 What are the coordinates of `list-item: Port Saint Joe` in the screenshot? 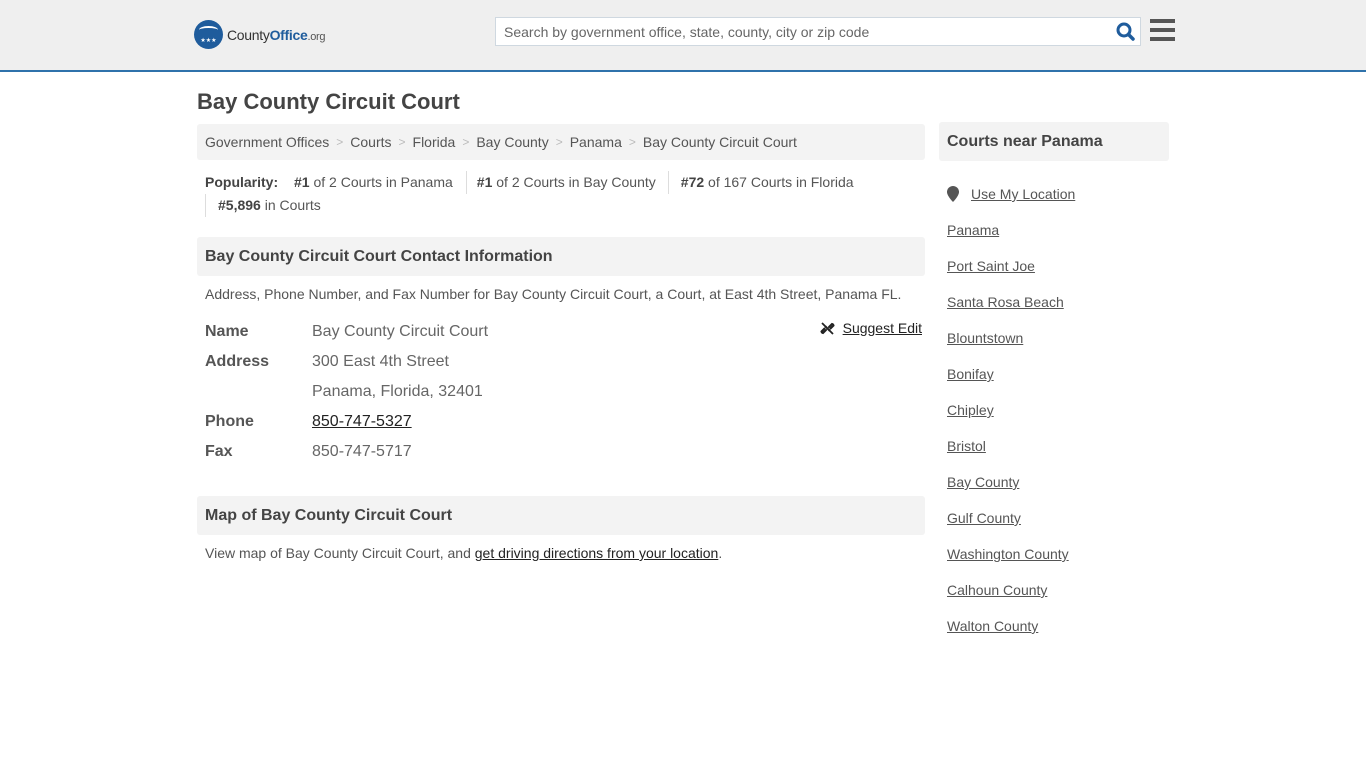 It's located at (1058, 266).